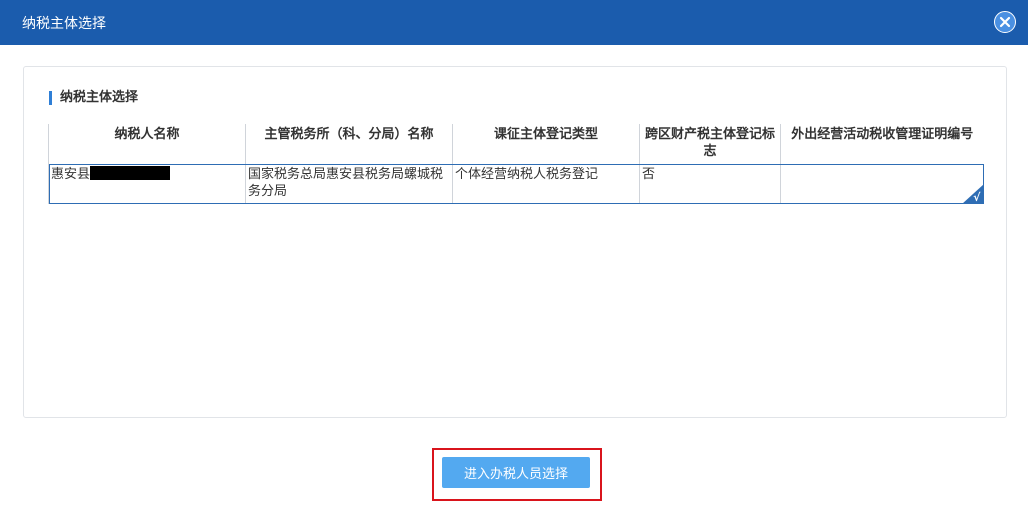  I want to click on column-header-cross-region-flag: 跨区财产税主体登记标志, so click(710, 144).